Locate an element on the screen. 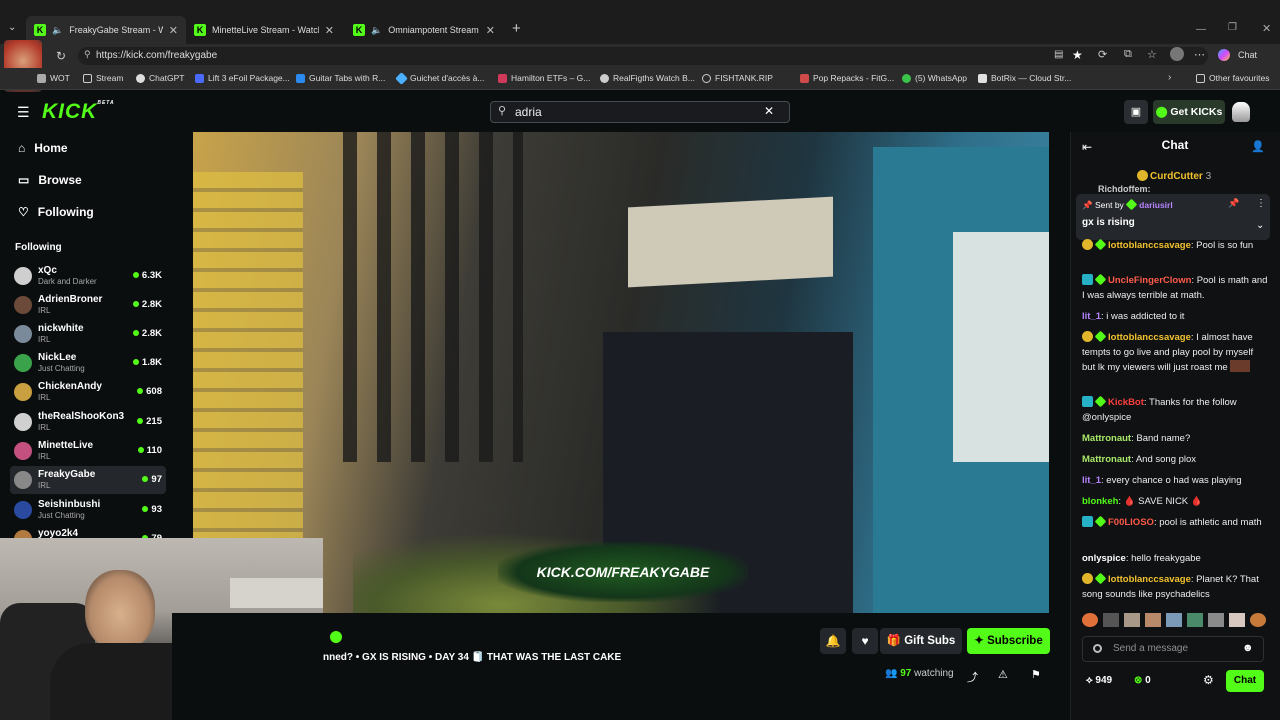  clear-search-icon: ✕ is located at coordinates (769, 111).